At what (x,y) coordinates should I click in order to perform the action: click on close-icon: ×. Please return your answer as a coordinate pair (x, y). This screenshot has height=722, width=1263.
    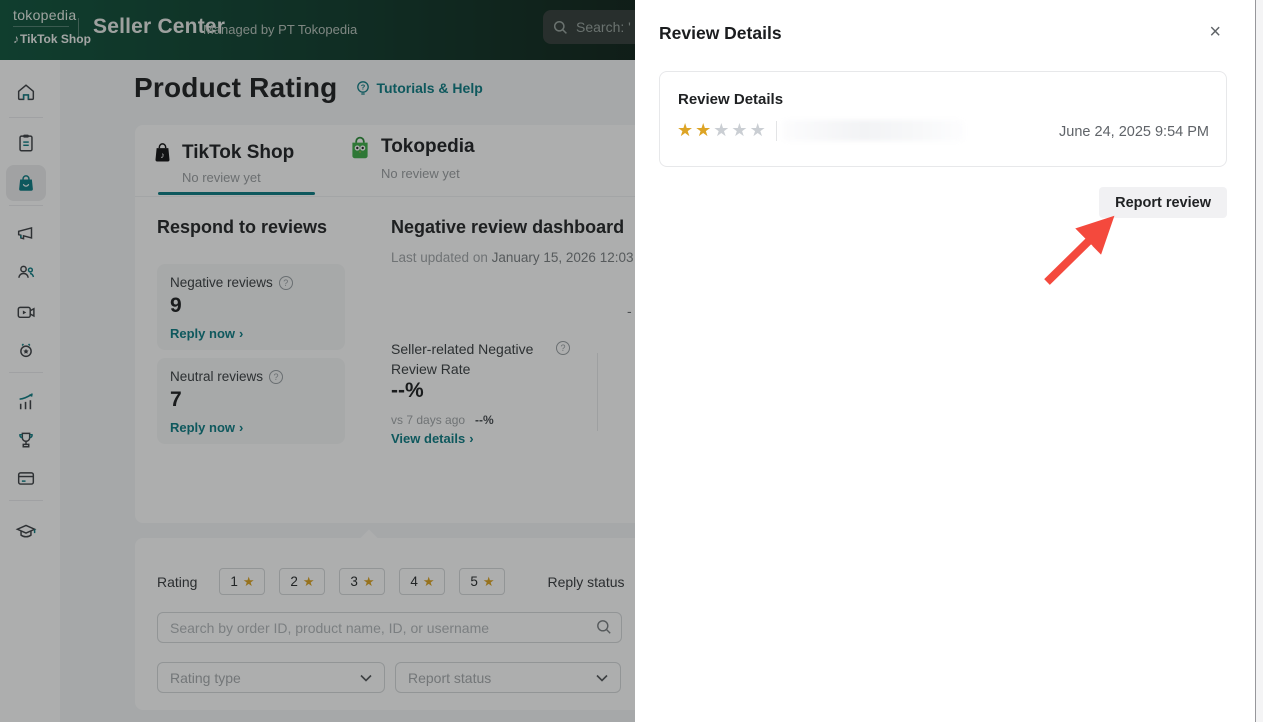
    Looking at the image, I should click on (1215, 32).